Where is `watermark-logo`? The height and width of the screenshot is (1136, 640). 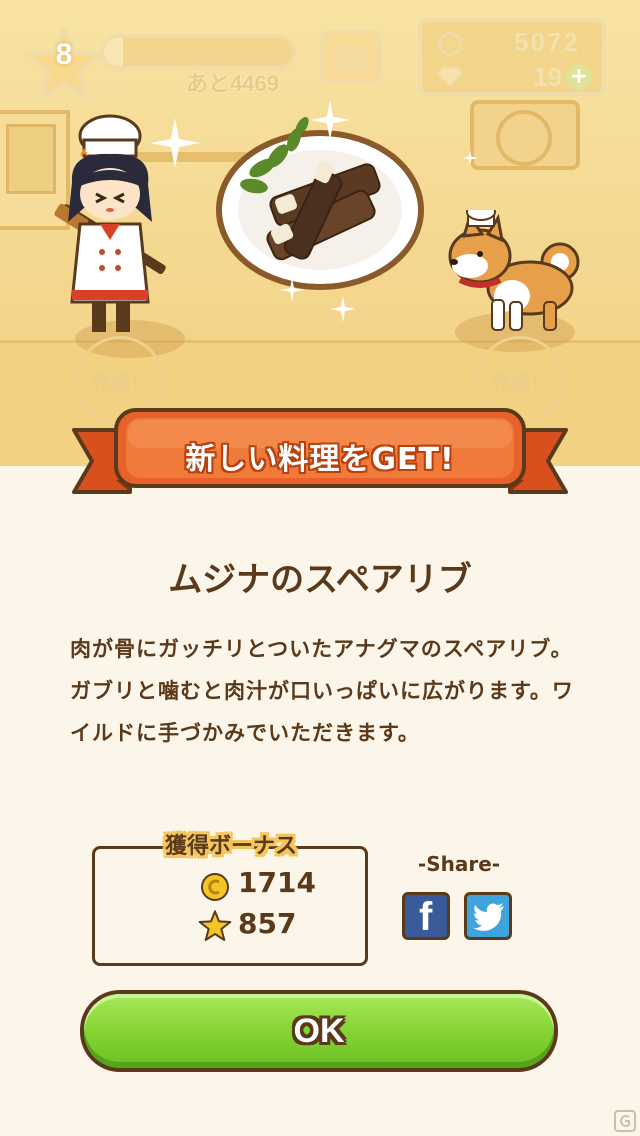 watermark-logo is located at coordinates (625, 1121).